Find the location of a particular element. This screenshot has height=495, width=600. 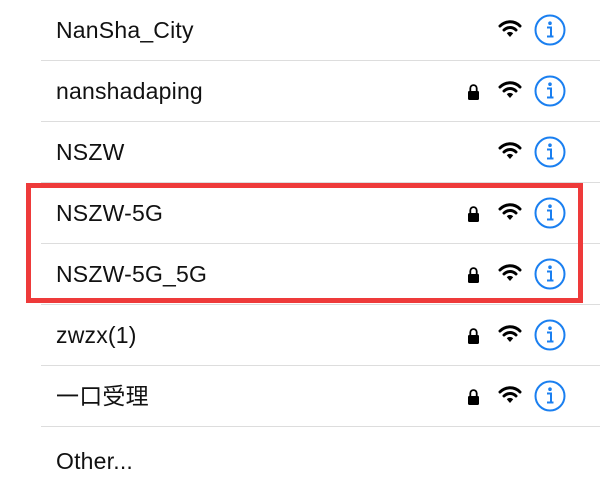

network-row-nszw: NSZW is located at coordinates (300, 152).